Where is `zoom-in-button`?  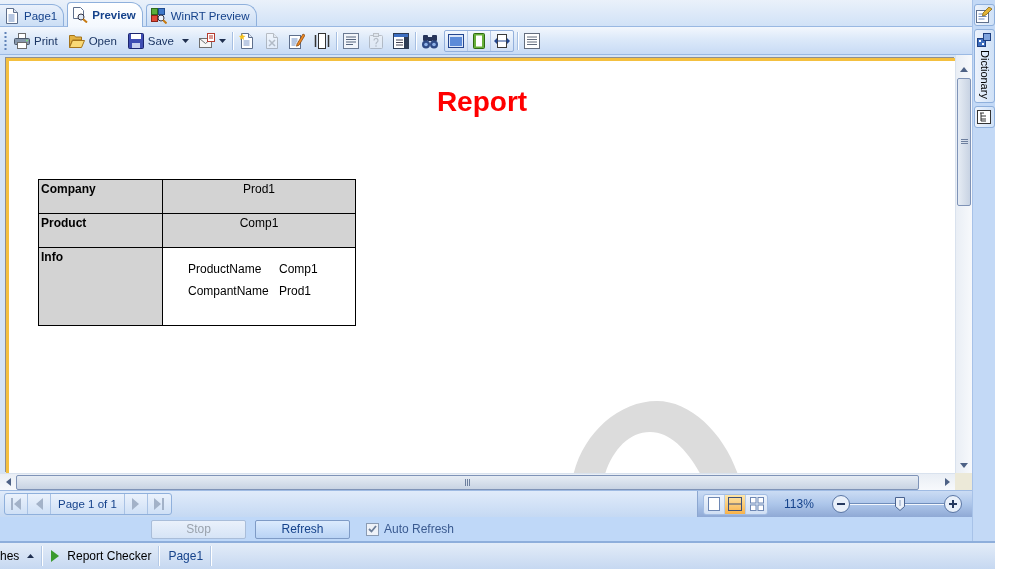 zoom-in-button is located at coordinates (952, 504).